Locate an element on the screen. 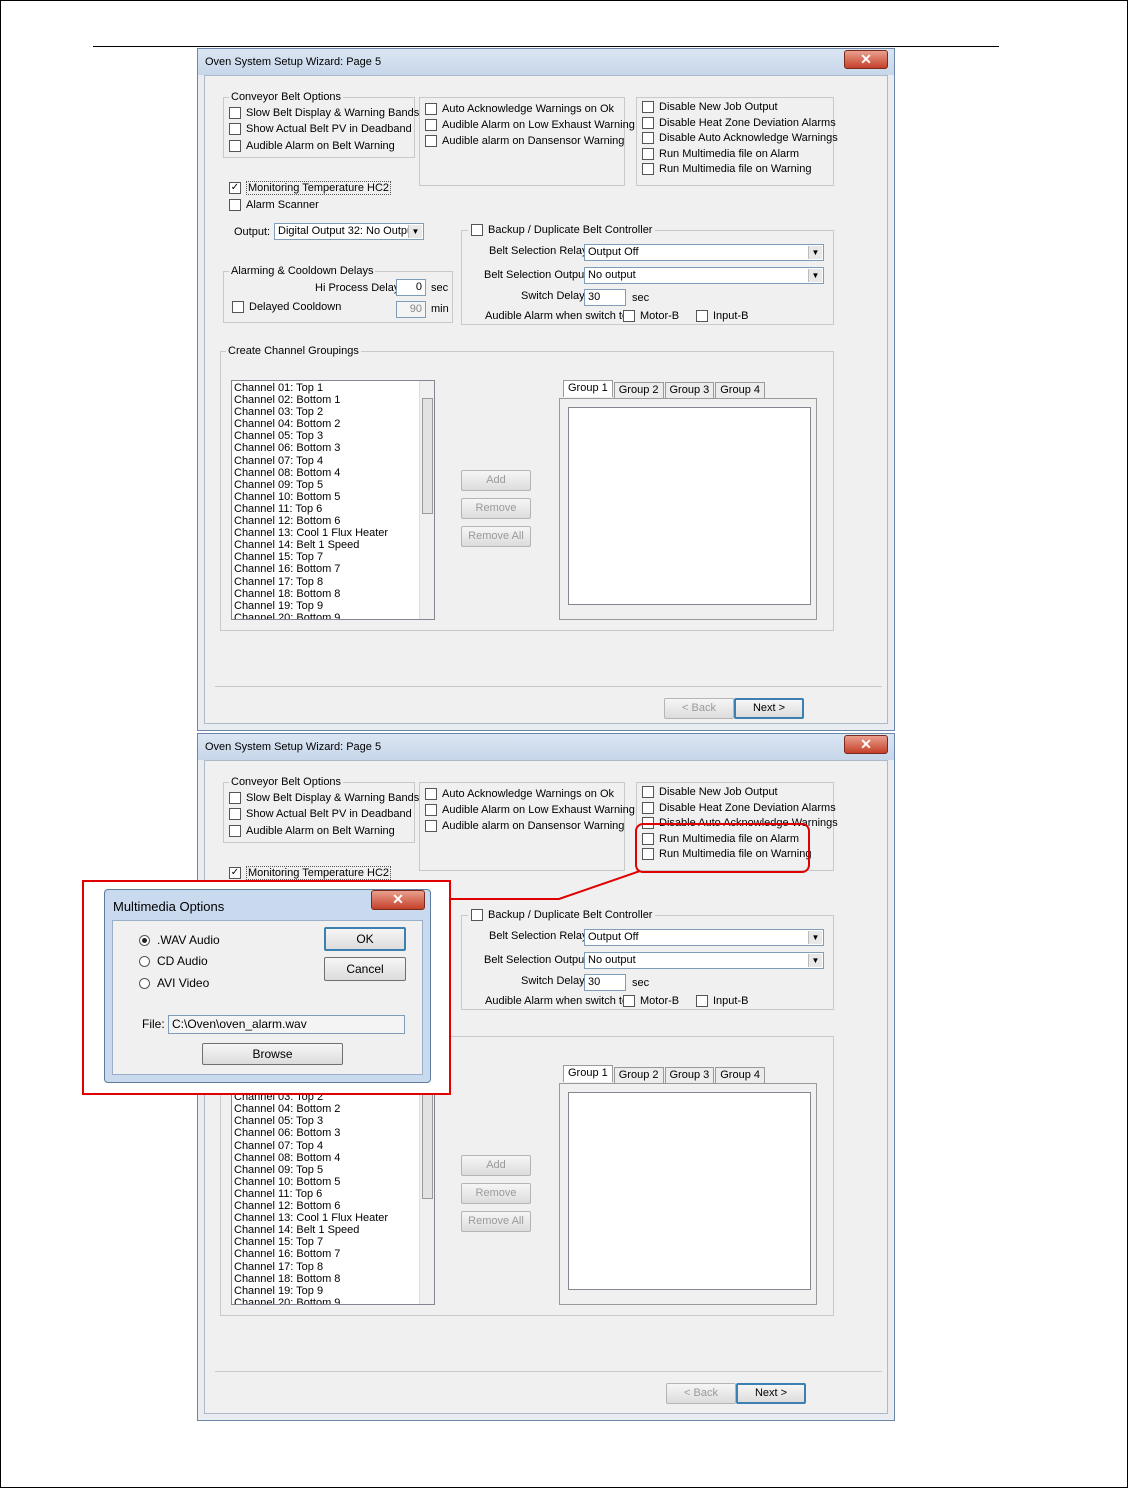 This screenshot has height=1488, width=1128. belt-relay-select: Output Off ▼ is located at coordinates (704, 252).